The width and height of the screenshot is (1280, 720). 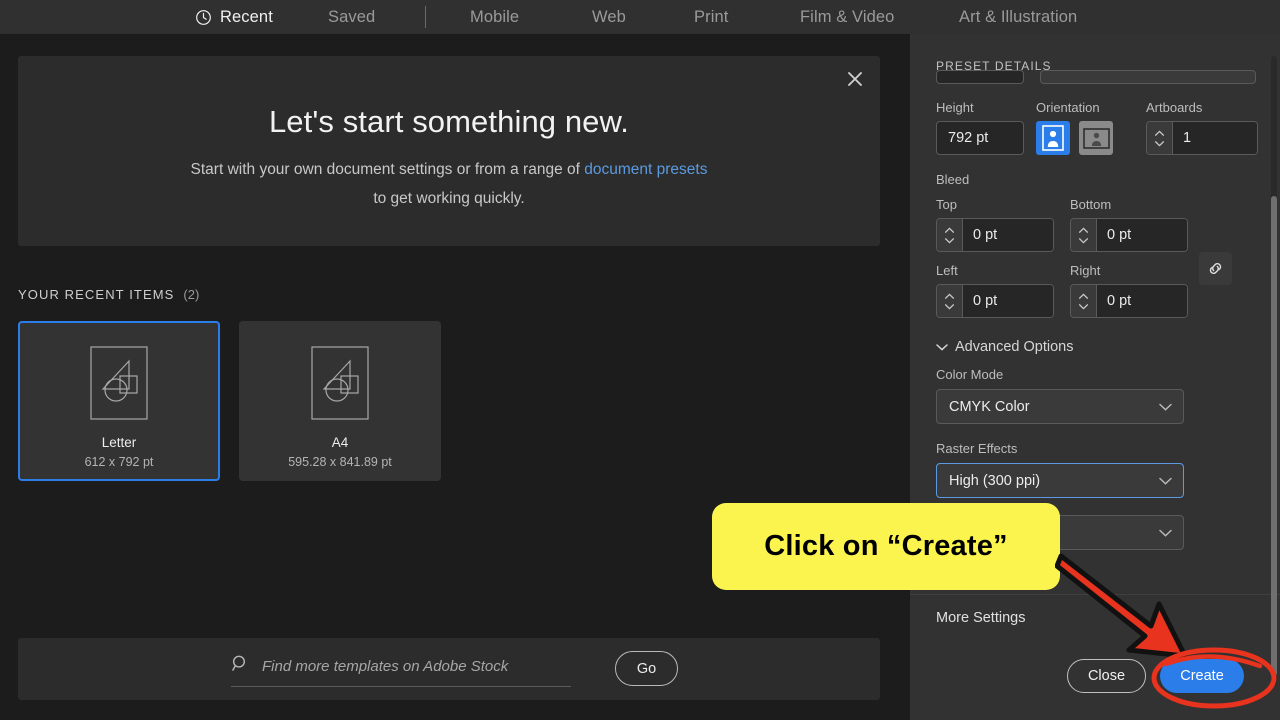 What do you see at coordinates (955, 107) in the screenshot?
I see `height-label: Height` at bounding box center [955, 107].